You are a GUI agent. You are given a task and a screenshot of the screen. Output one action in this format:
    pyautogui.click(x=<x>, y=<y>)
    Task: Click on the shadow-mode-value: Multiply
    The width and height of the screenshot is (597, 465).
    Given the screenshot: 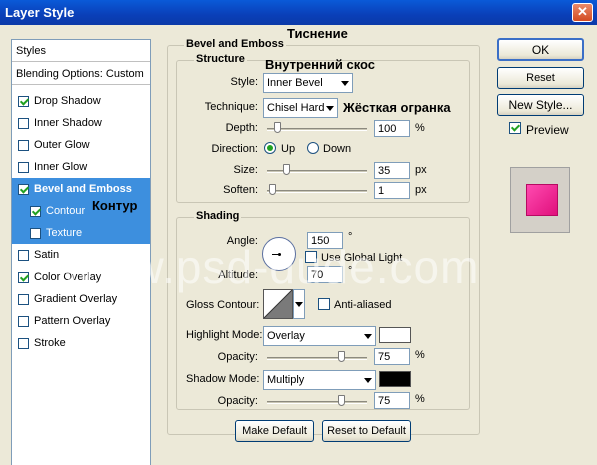 What is the action you would take?
    pyautogui.click(x=286, y=380)
    